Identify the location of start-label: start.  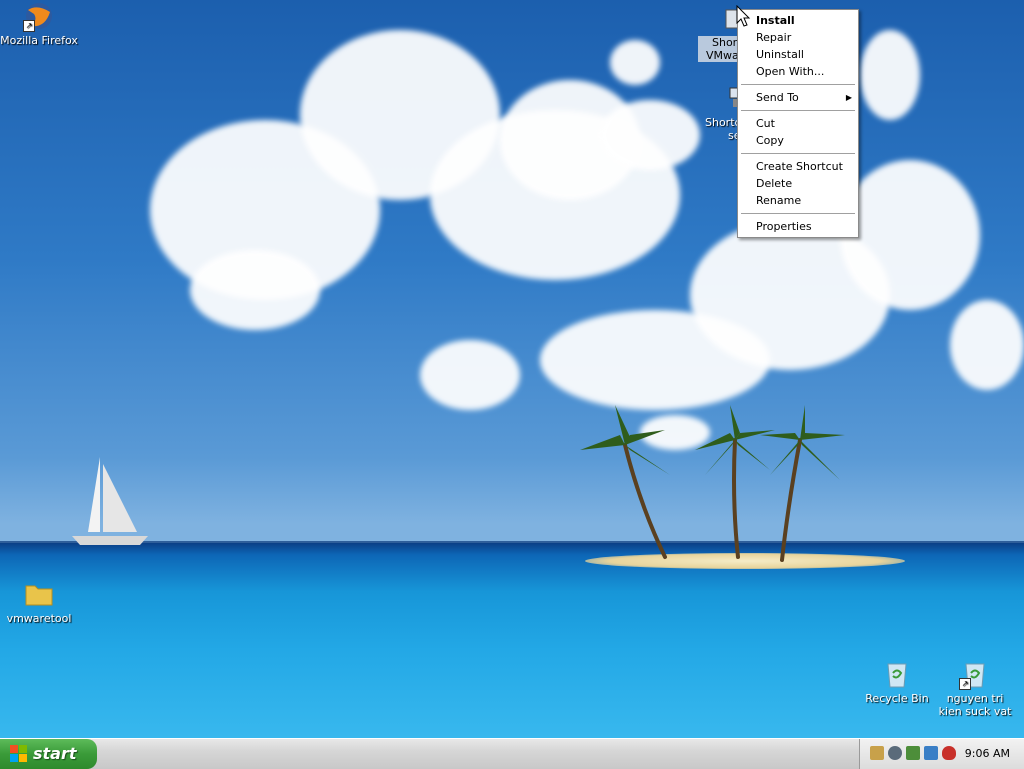
(55, 753).